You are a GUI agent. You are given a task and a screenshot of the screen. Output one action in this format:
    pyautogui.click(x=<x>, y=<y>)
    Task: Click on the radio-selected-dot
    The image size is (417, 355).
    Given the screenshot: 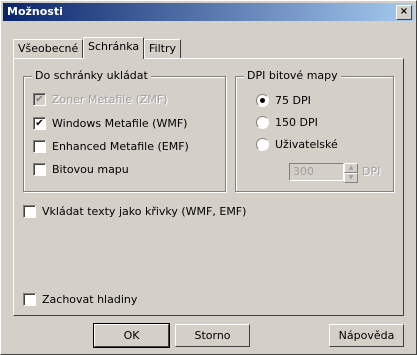 What is the action you would take?
    pyautogui.click(x=262, y=100)
    